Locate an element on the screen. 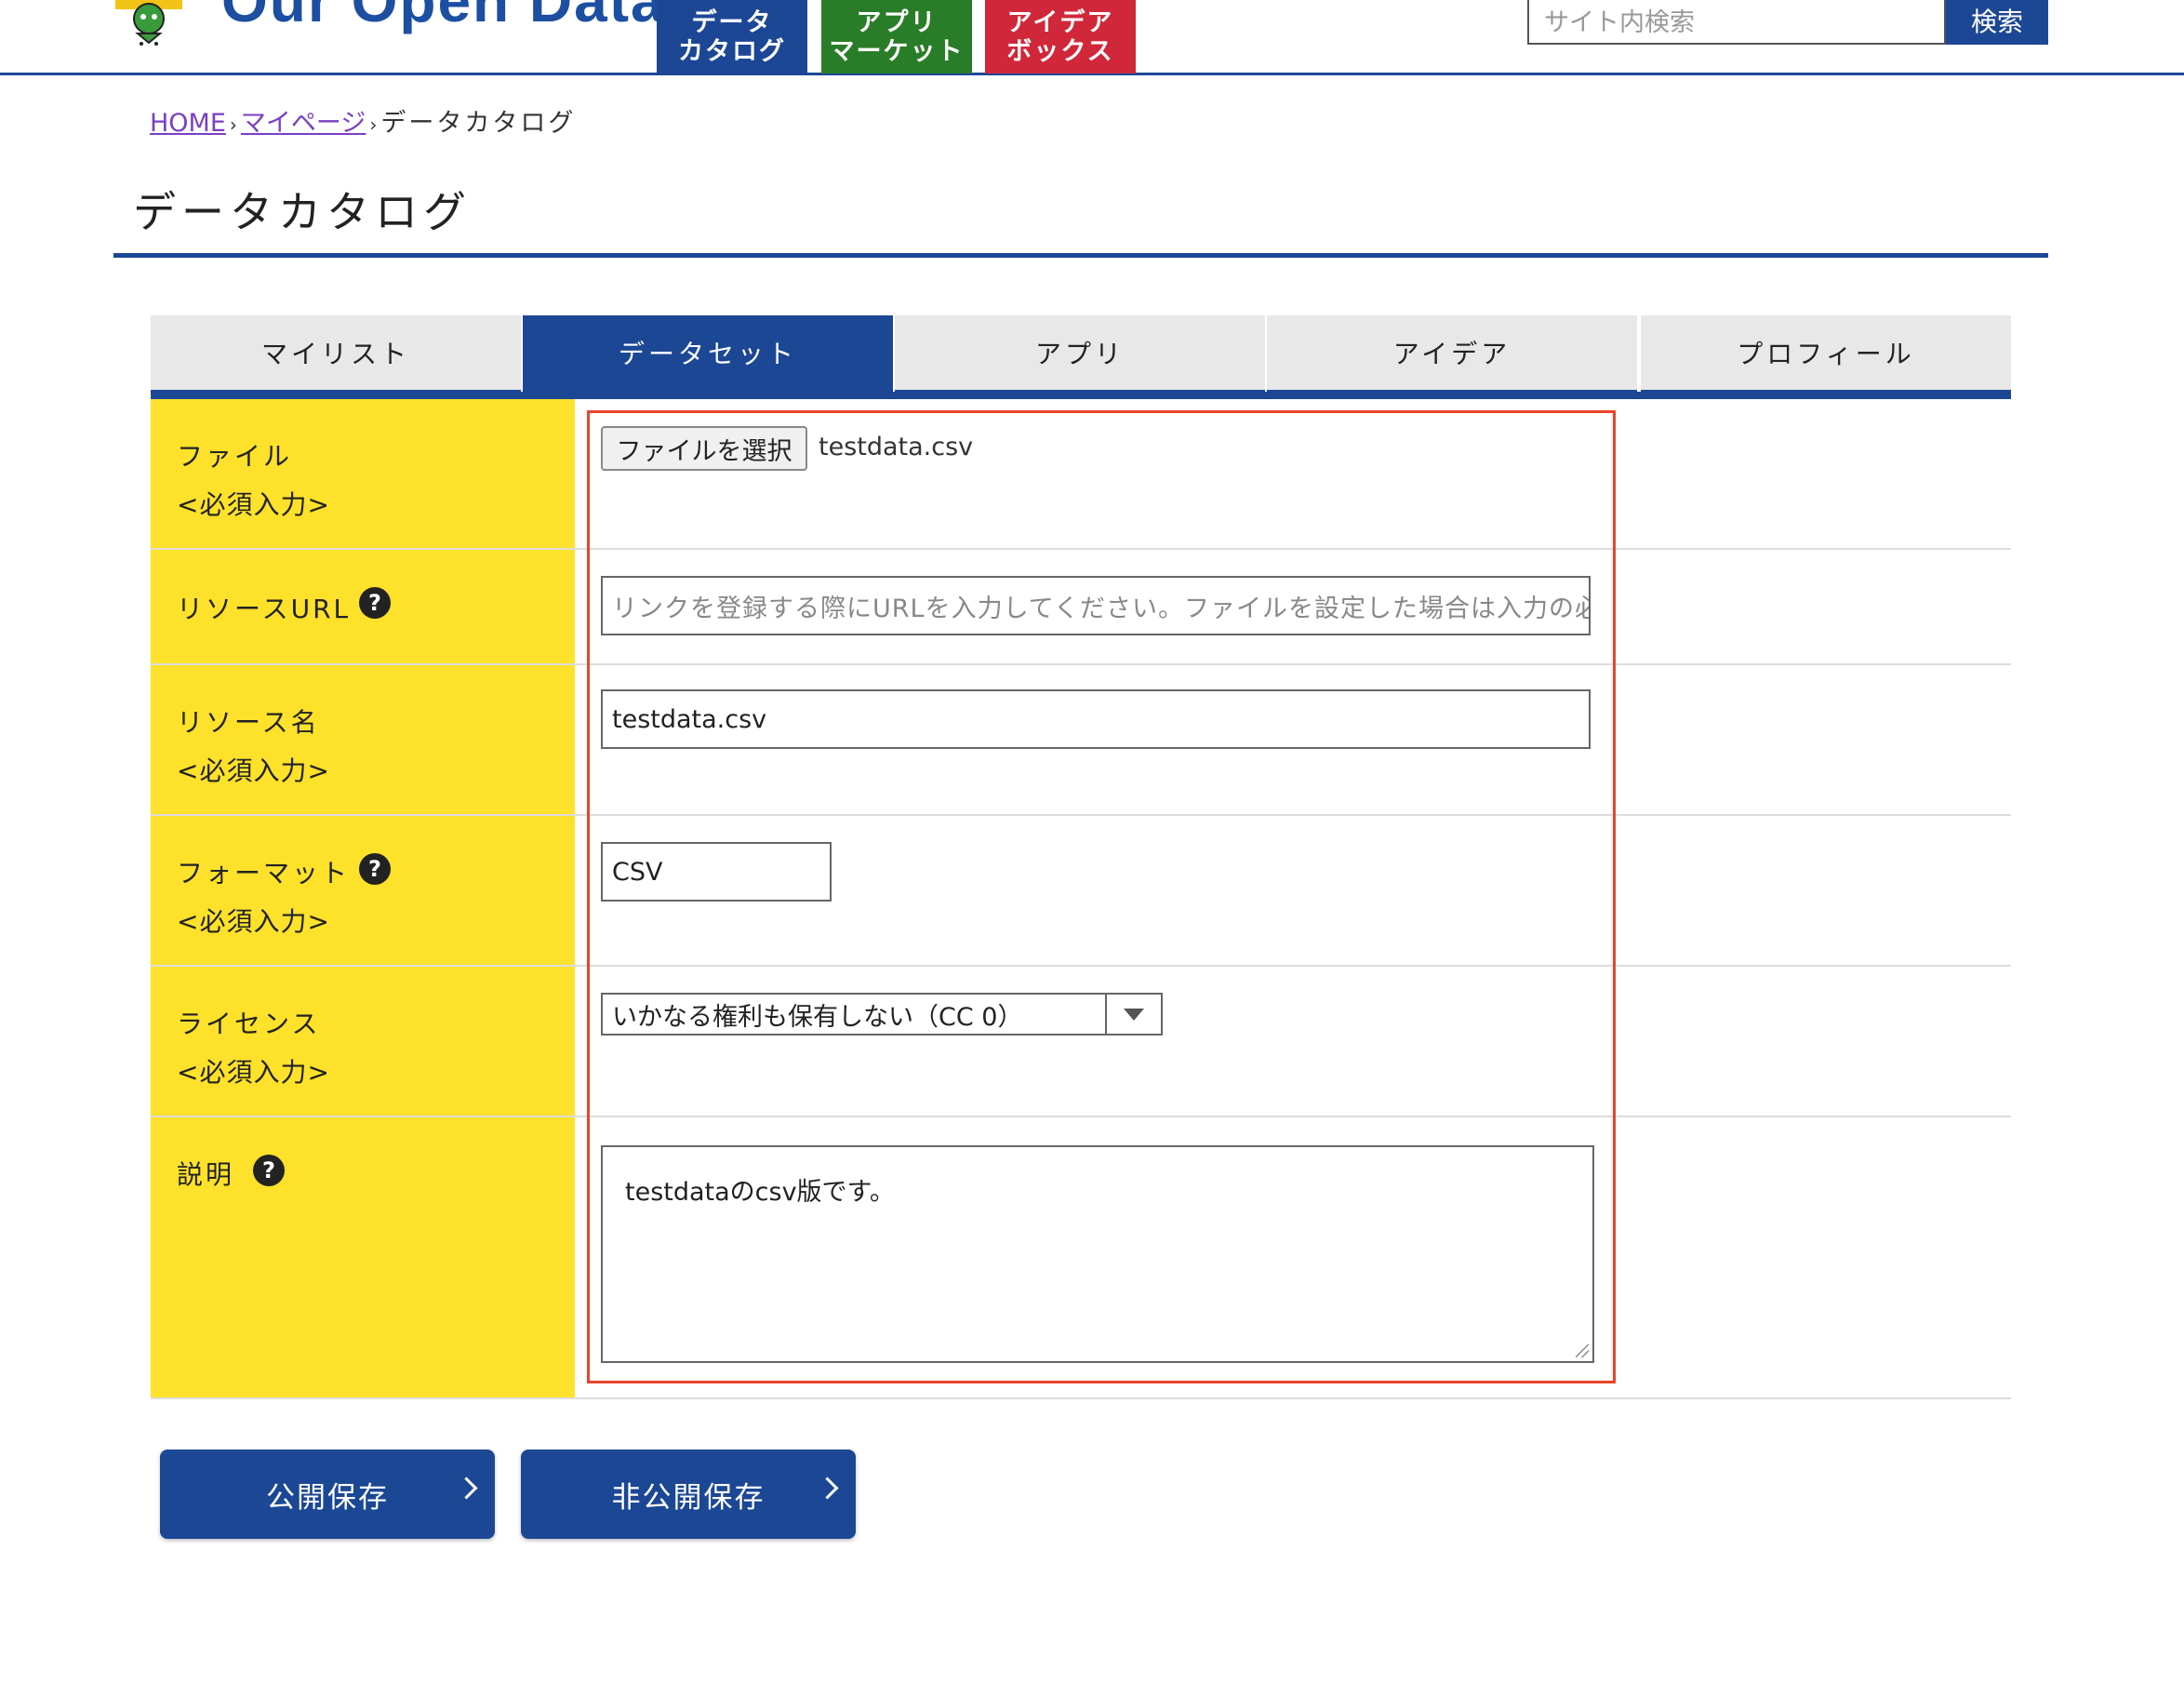  description-text: testdataのcsv版です。 is located at coordinates (760, 1192).